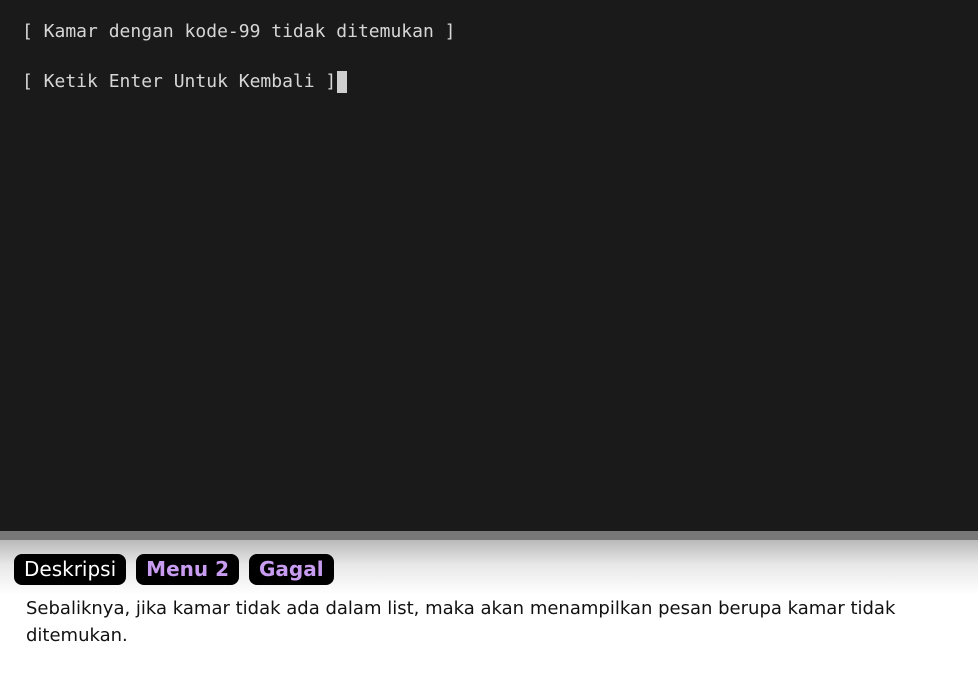 Image resolution: width=978 pixels, height=687 pixels. I want to click on section-divider, so click(489, 535).